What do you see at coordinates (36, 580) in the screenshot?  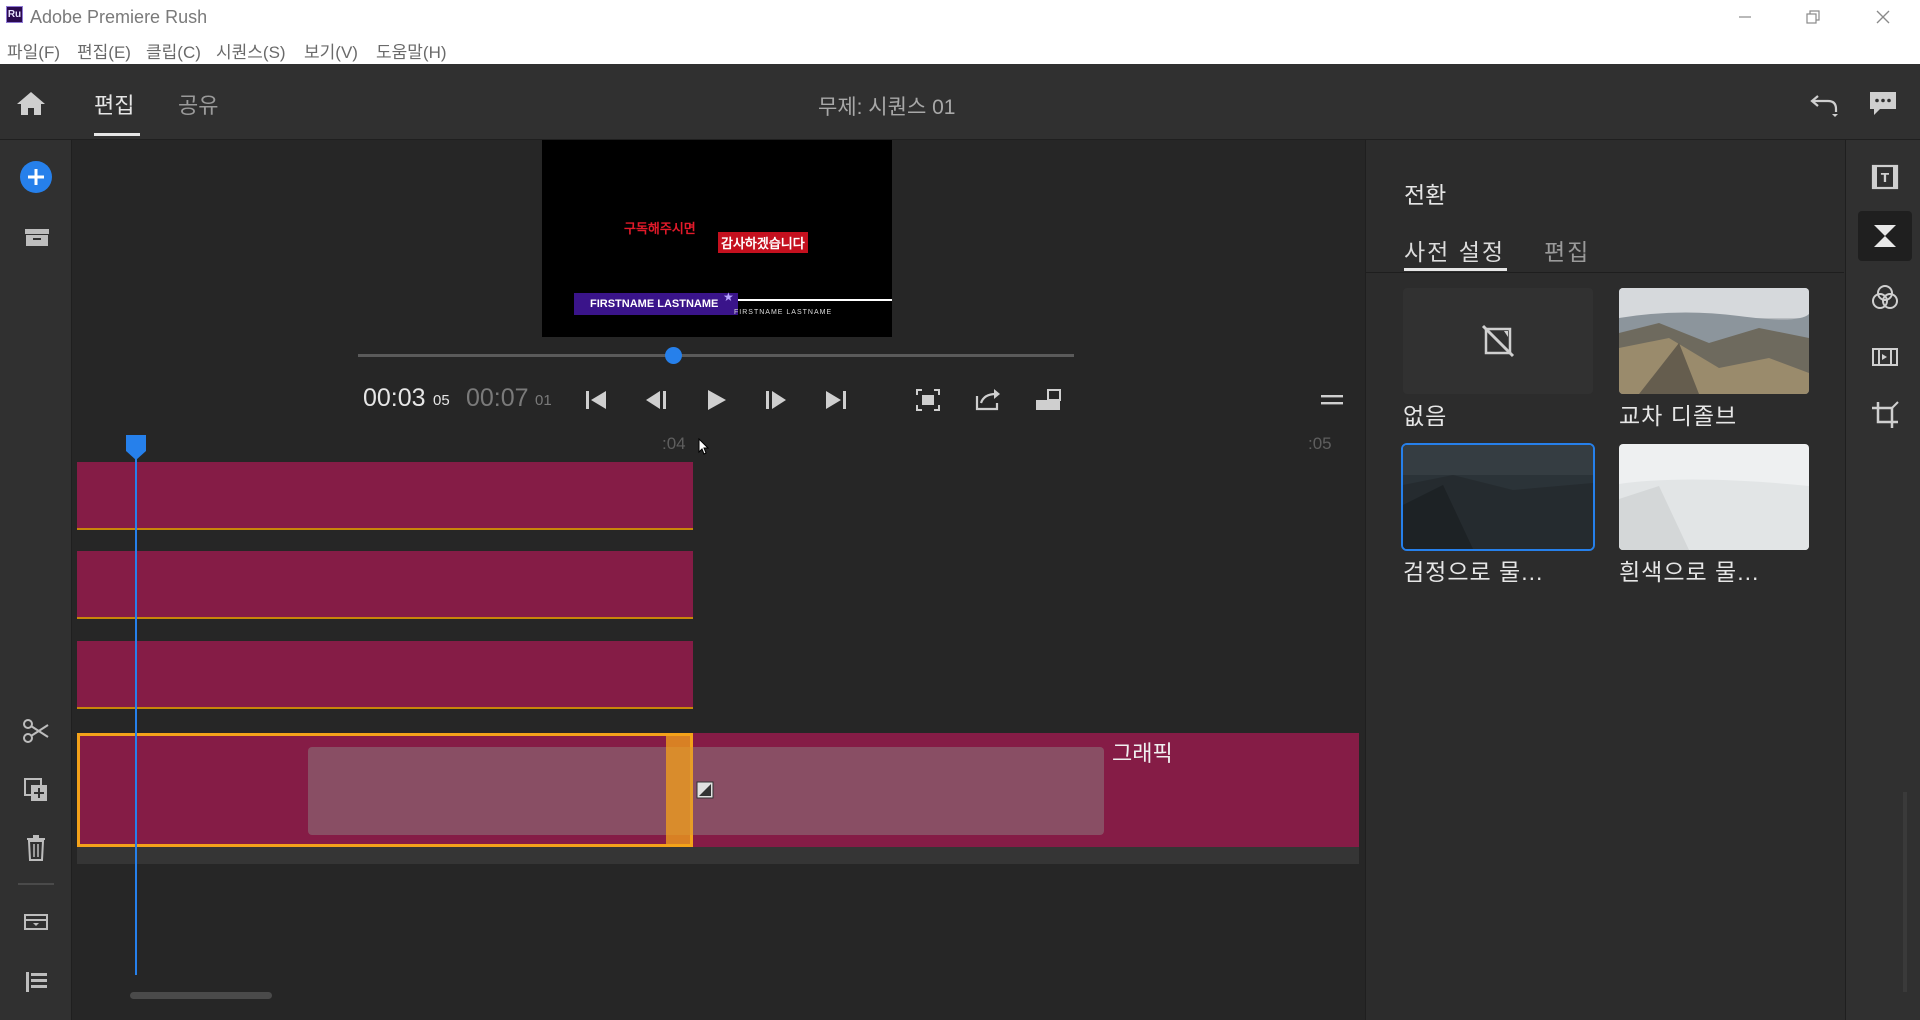 I see `left-toolbar` at bounding box center [36, 580].